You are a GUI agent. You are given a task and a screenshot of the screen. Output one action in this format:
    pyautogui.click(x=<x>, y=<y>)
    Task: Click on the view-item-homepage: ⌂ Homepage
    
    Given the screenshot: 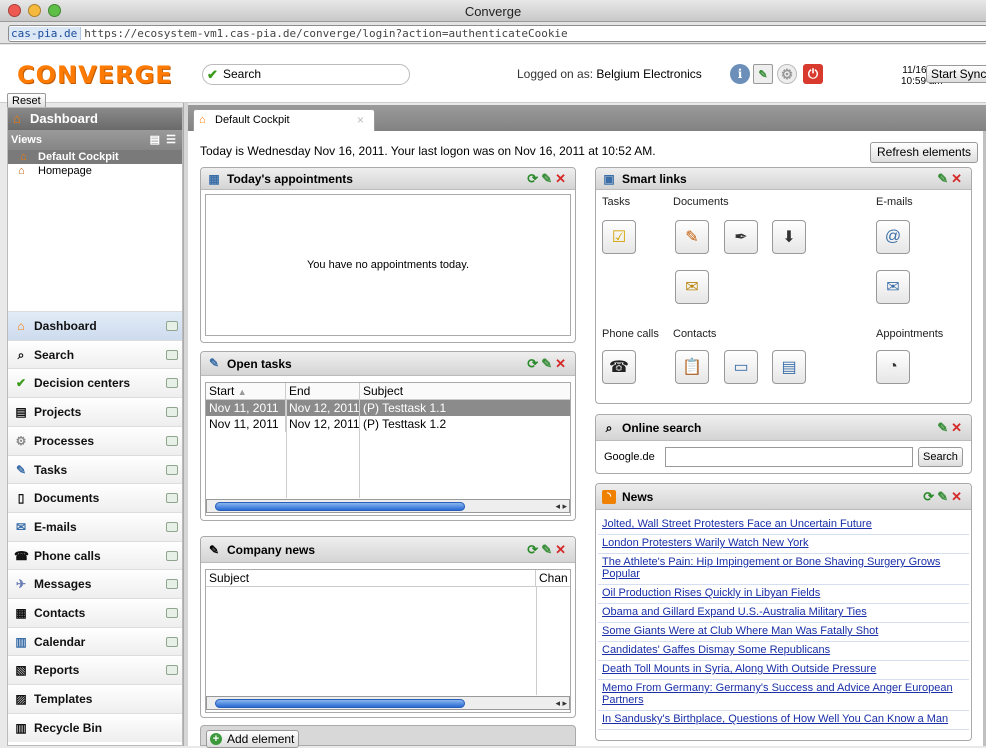 What is the action you would take?
    pyautogui.click(x=95, y=171)
    